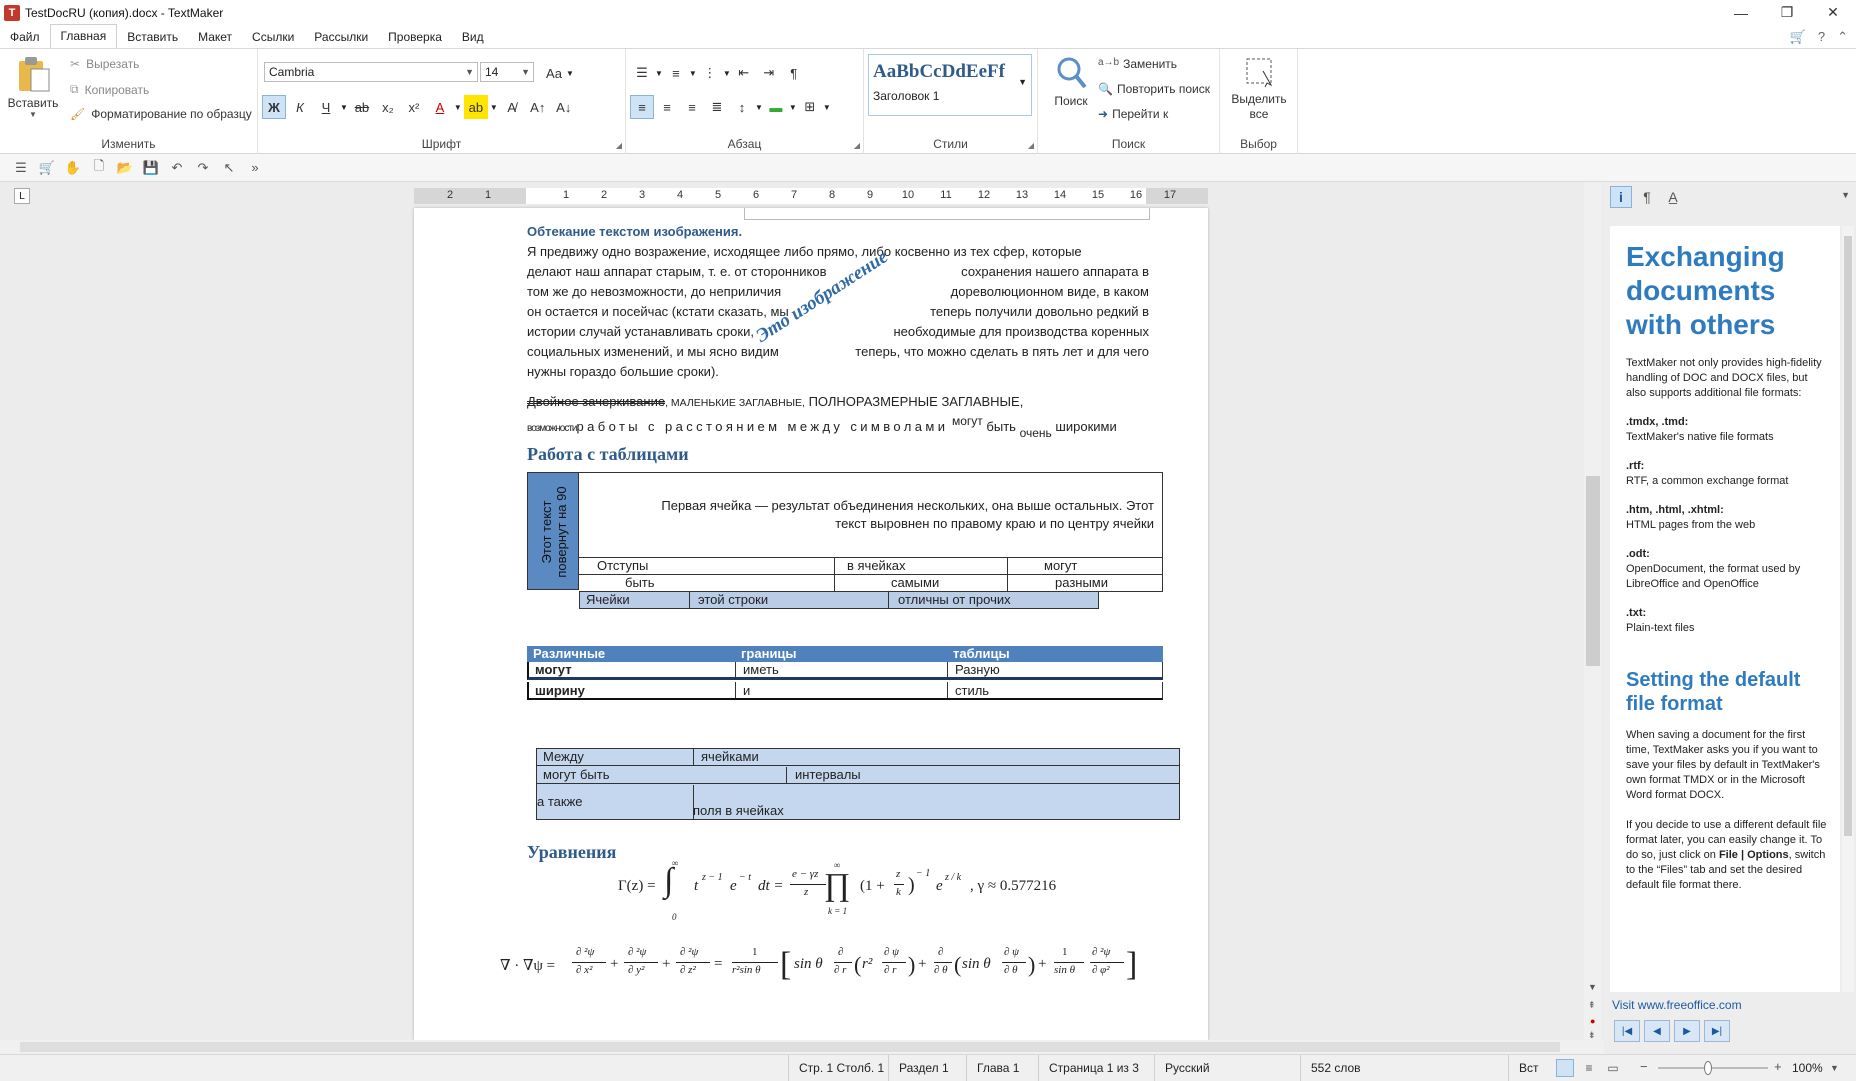 The image size is (1856, 1081). Describe the element at coordinates (414, 107) in the screenshot. I see `superscript-icon: x²` at that location.